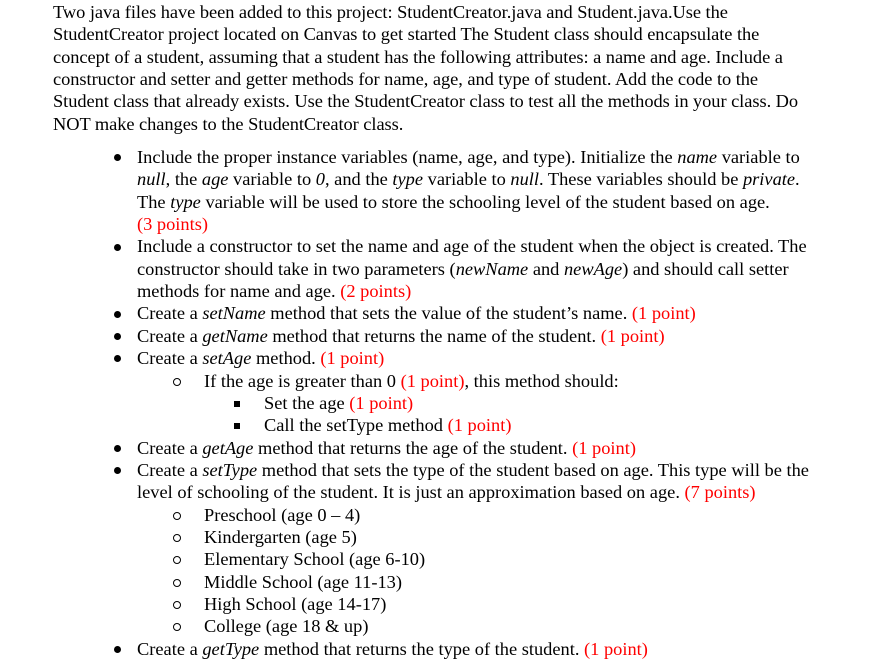 The height and width of the screenshot is (669, 881). I want to click on text: College (age 18 & up), so click(286, 626).